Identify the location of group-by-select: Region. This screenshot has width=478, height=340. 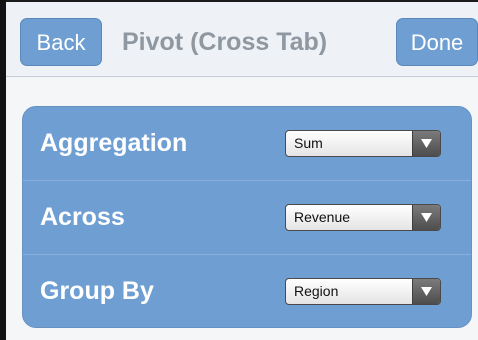
(363, 291).